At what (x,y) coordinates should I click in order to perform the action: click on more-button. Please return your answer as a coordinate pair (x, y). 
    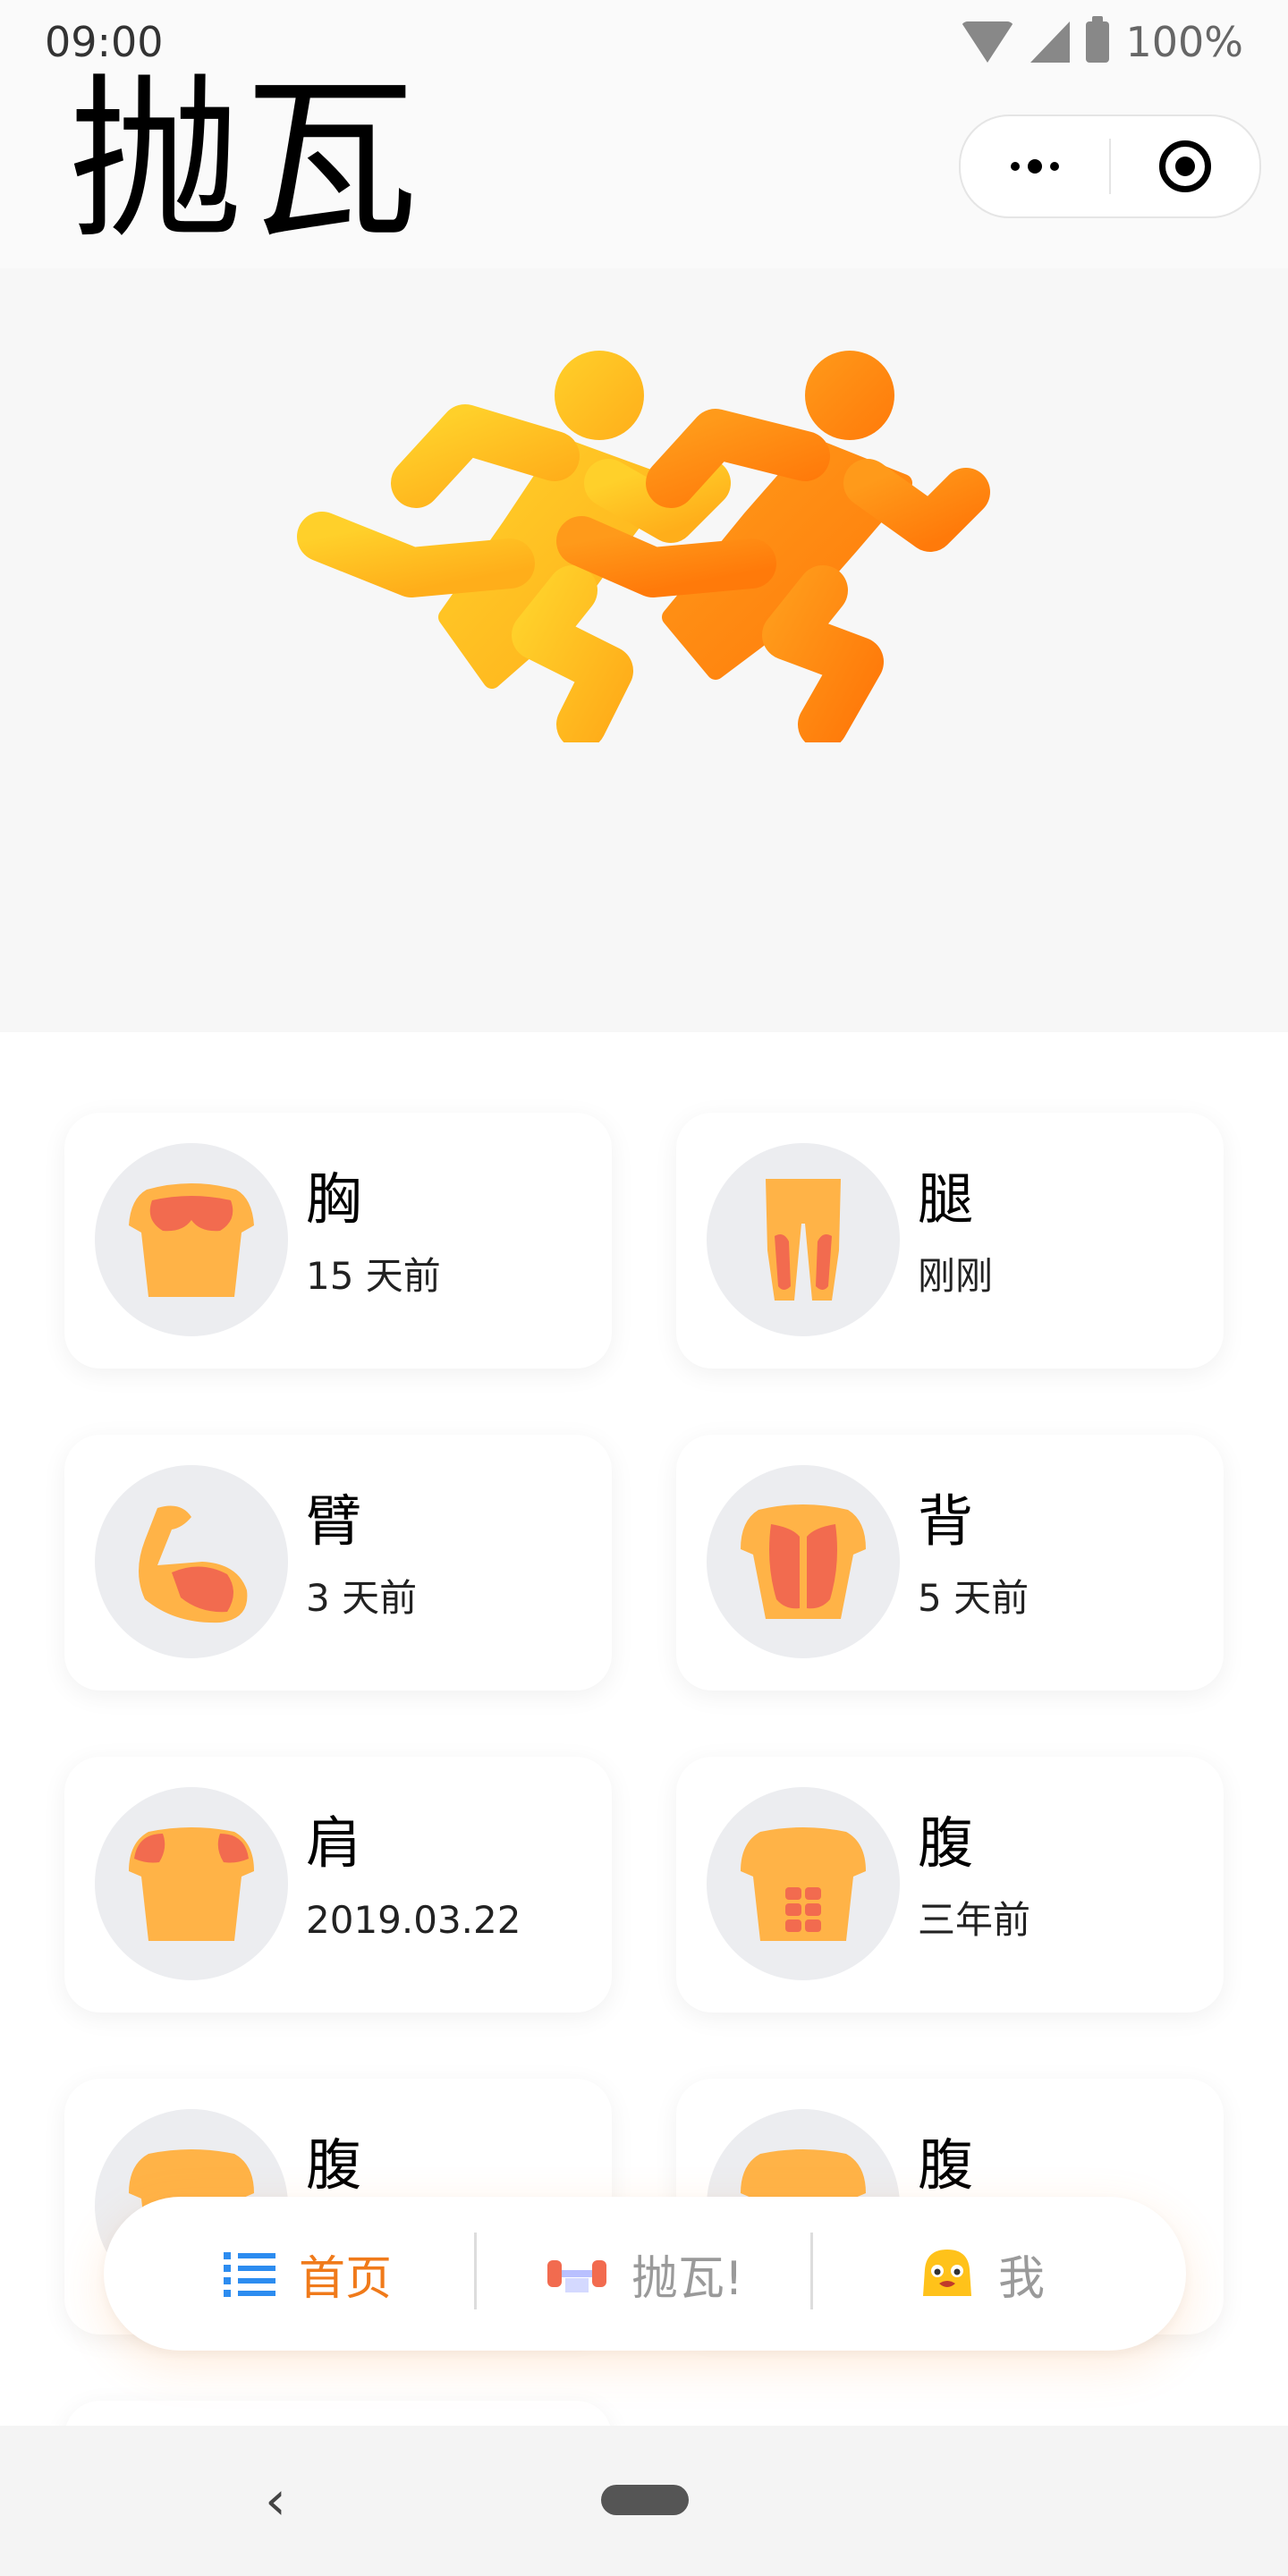
    Looking at the image, I should click on (1035, 166).